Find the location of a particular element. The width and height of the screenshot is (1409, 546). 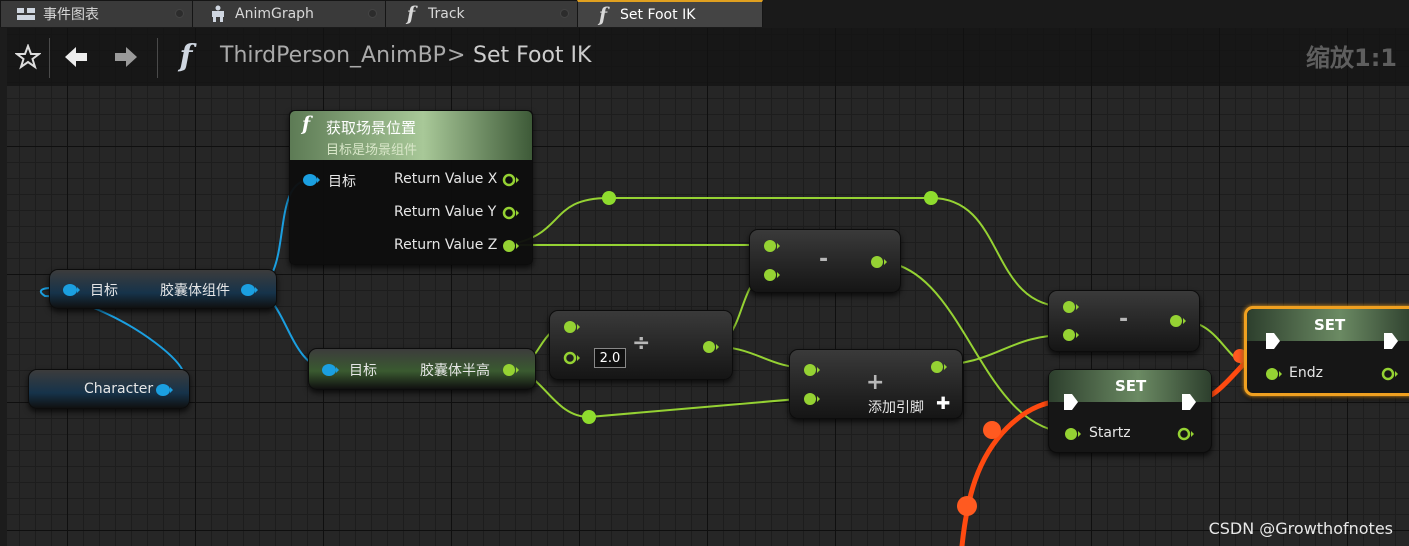

tab-animgraph: AnimGraph is located at coordinates (289, 13).